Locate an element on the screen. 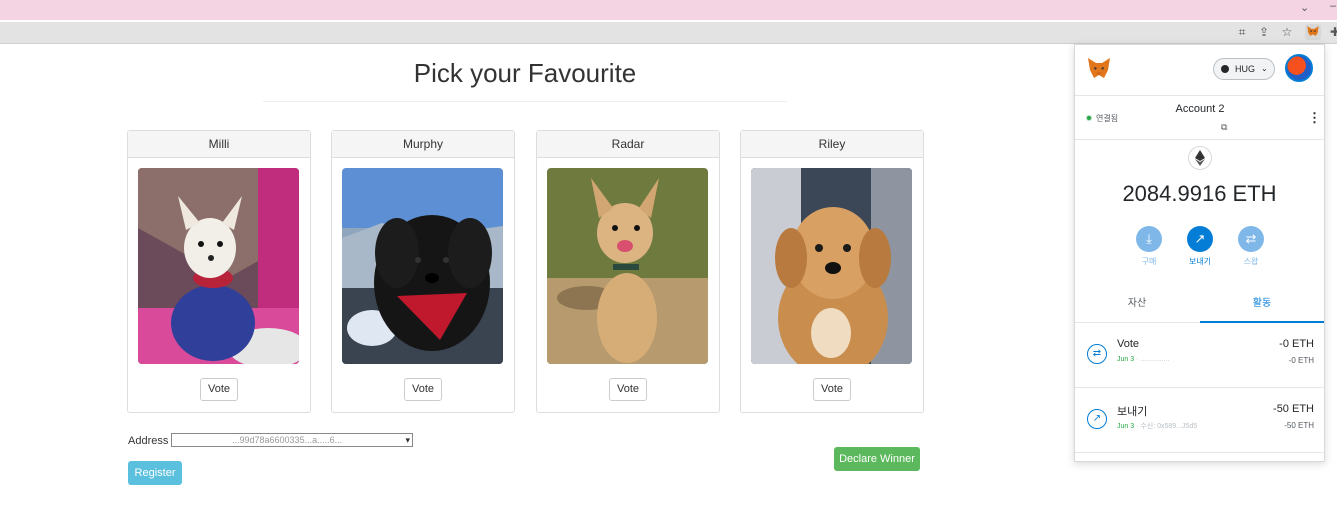 This screenshot has width=1337, height=520. pet-photo-riley is located at coordinates (831, 266).